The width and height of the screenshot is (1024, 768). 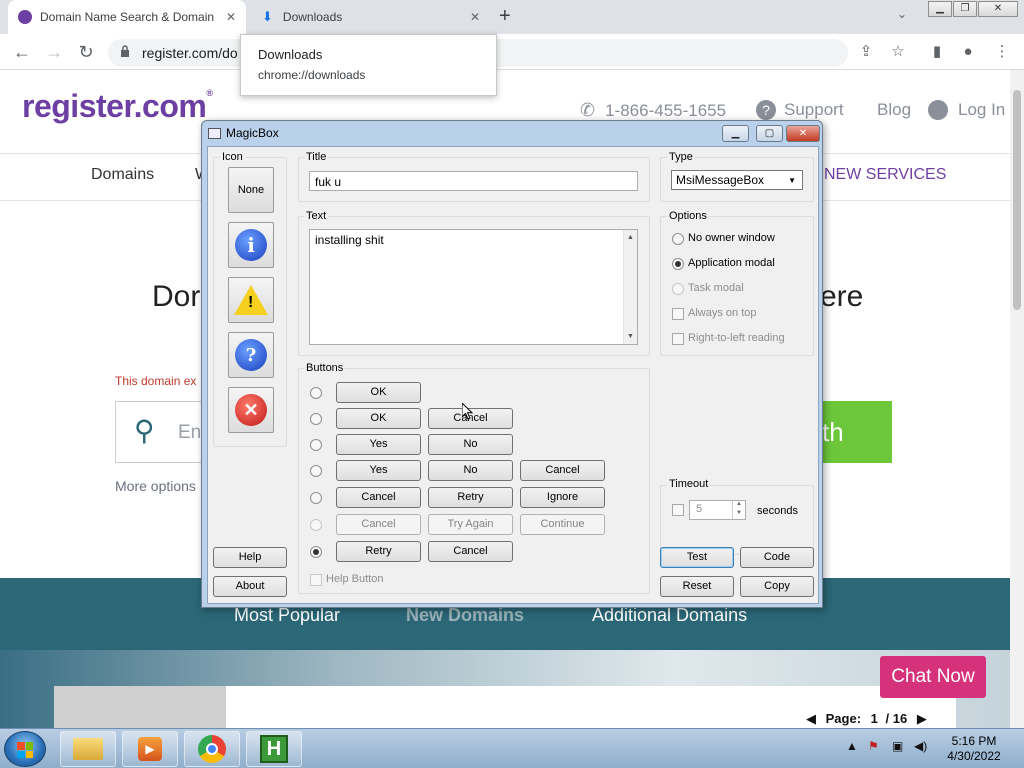 What do you see at coordinates (885, 175) in the screenshot?
I see `nav-new-services: NEW SERVICES` at bounding box center [885, 175].